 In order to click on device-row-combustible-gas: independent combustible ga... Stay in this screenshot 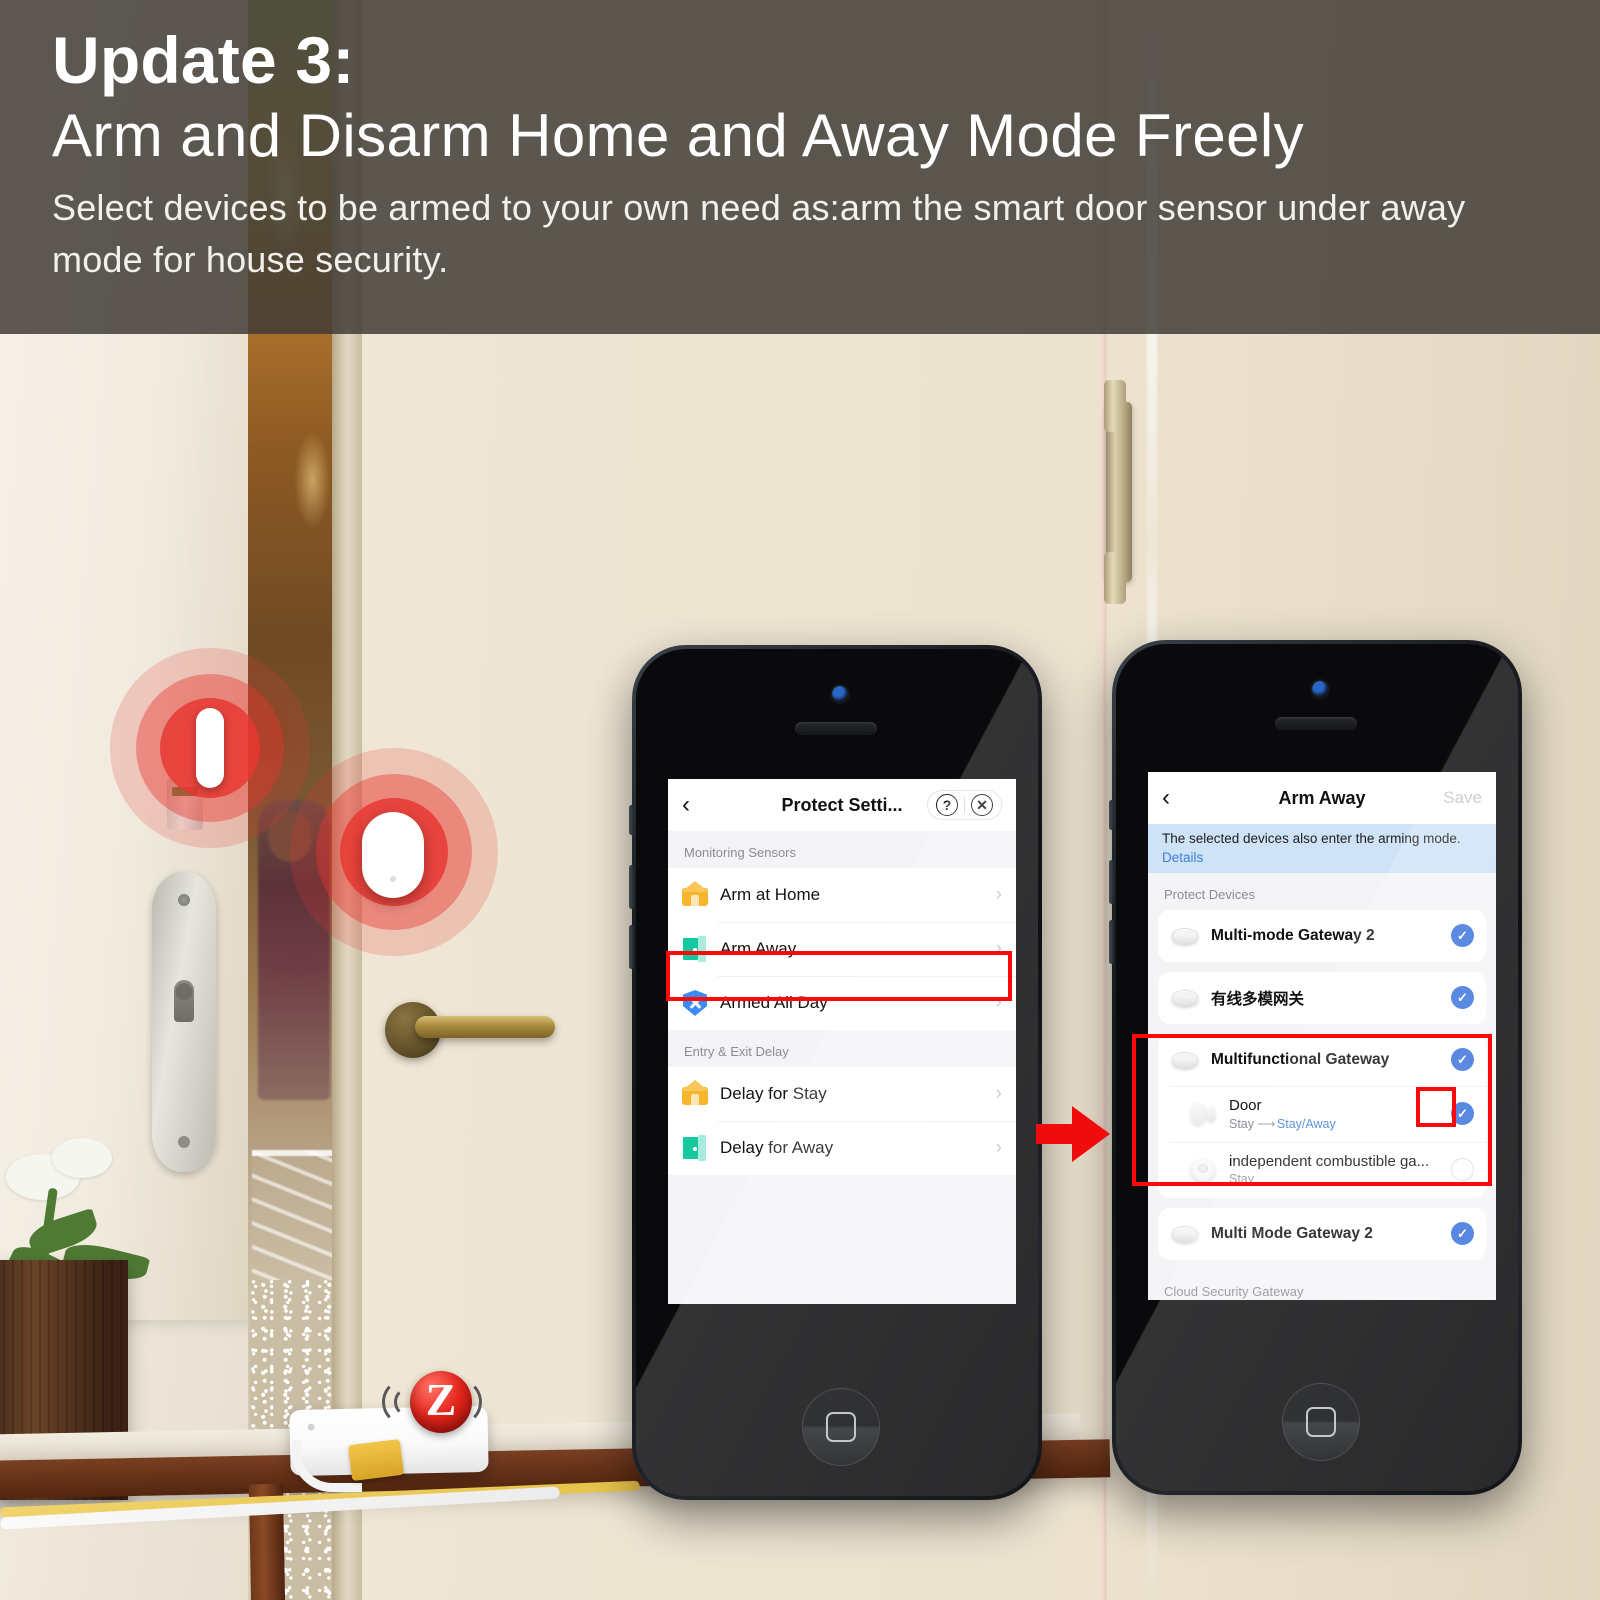, I will do `click(1322, 1169)`.